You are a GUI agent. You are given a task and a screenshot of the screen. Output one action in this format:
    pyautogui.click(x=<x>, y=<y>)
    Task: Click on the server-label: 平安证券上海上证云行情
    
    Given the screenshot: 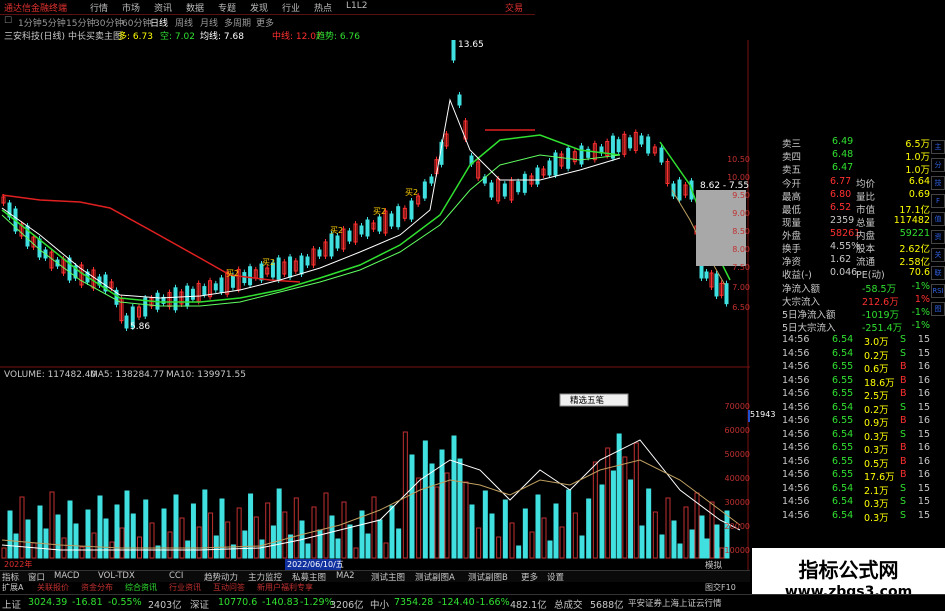 What is the action you would take?
    pyautogui.click(x=675, y=603)
    